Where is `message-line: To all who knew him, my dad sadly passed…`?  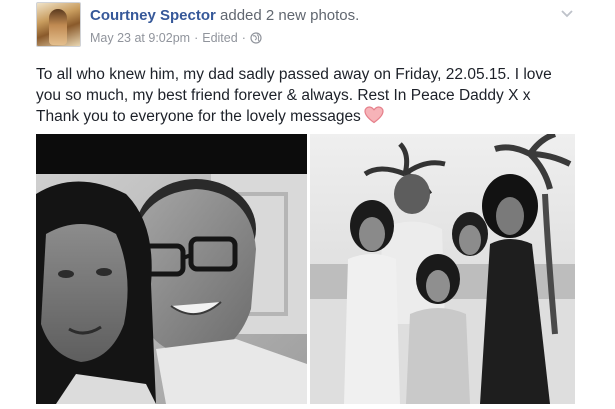 message-line: To all who knew him, my dad sadly passed… is located at coordinates (294, 74).